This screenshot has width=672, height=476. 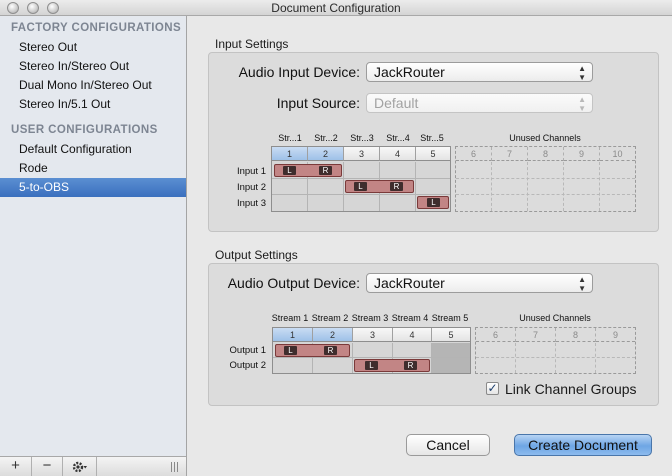 What do you see at coordinates (13, 8) in the screenshot?
I see `close-window-button` at bounding box center [13, 8].